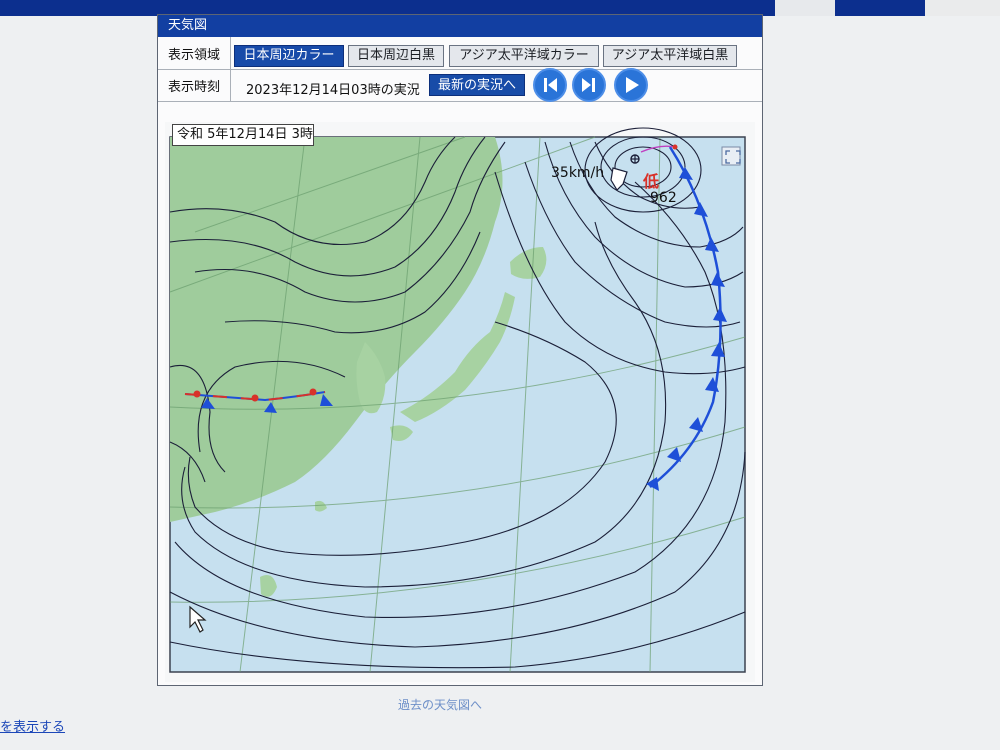 The image size is (1000, 750). What do you see at coordinates (524, 56) in the screenshot?
I see `area-button-asia-color: アジア太平洋域カラー` at bounding box center [524, 56].